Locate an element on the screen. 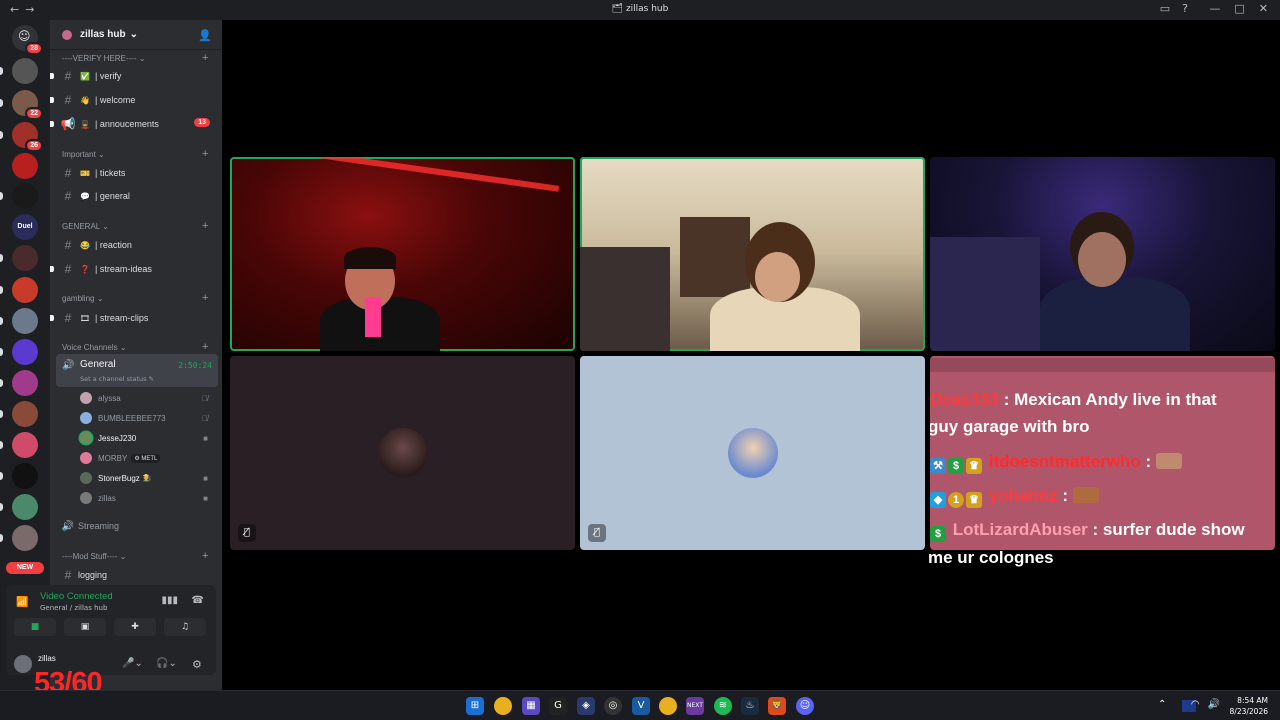 The height and width of the screenshot is (720, 1280). category-voice: Voice Channels ⌄ + is located at coordinates (135, 347).